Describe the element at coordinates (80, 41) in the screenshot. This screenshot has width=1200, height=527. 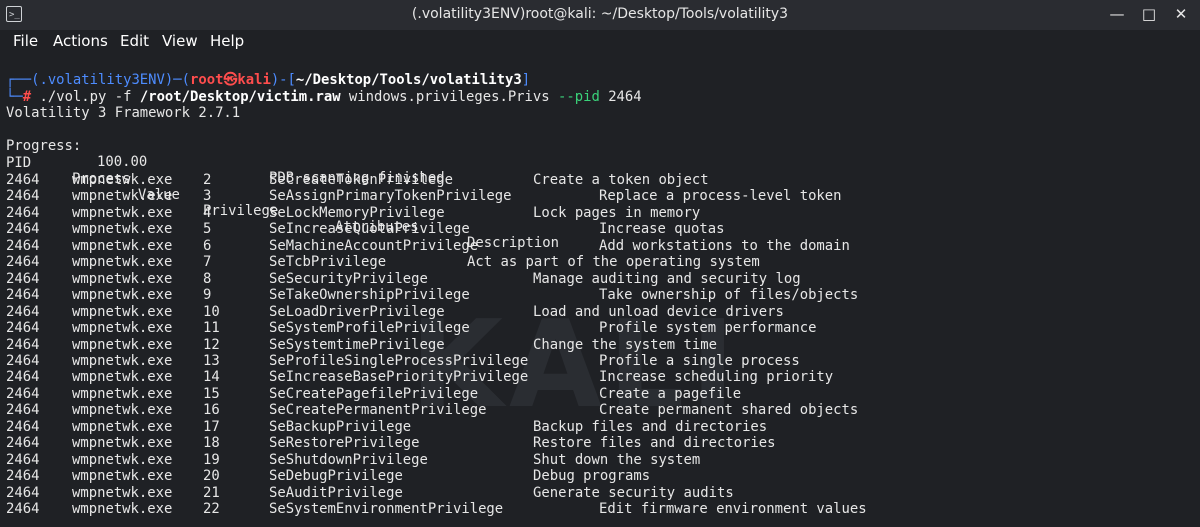
I see `menu-actions: Actions` at that location.